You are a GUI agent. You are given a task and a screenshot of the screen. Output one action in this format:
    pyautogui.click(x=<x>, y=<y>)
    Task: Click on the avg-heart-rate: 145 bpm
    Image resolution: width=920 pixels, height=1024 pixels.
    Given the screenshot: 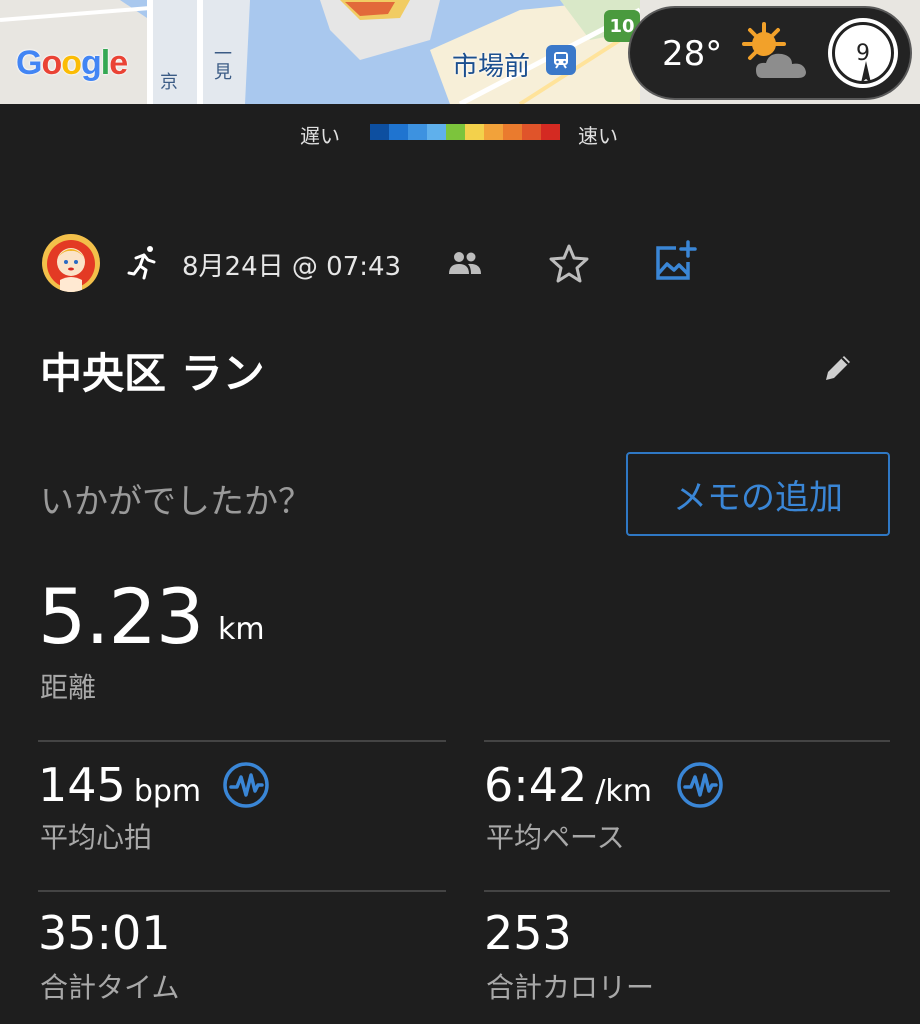 What is the action you would take?
    pyautogui.click(x=119, y=785)
    